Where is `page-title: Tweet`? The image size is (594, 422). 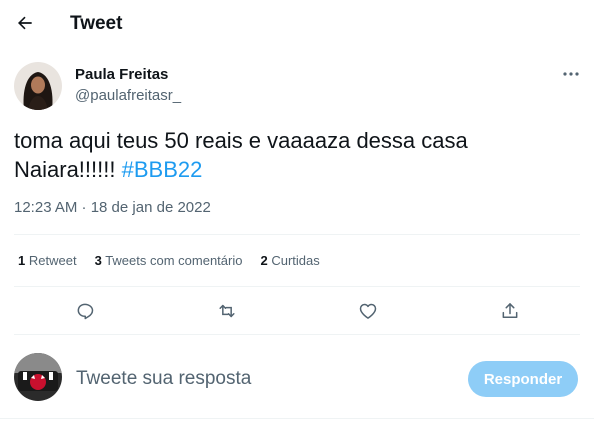
page-title: Tweet is located at coordinates (96, 23).